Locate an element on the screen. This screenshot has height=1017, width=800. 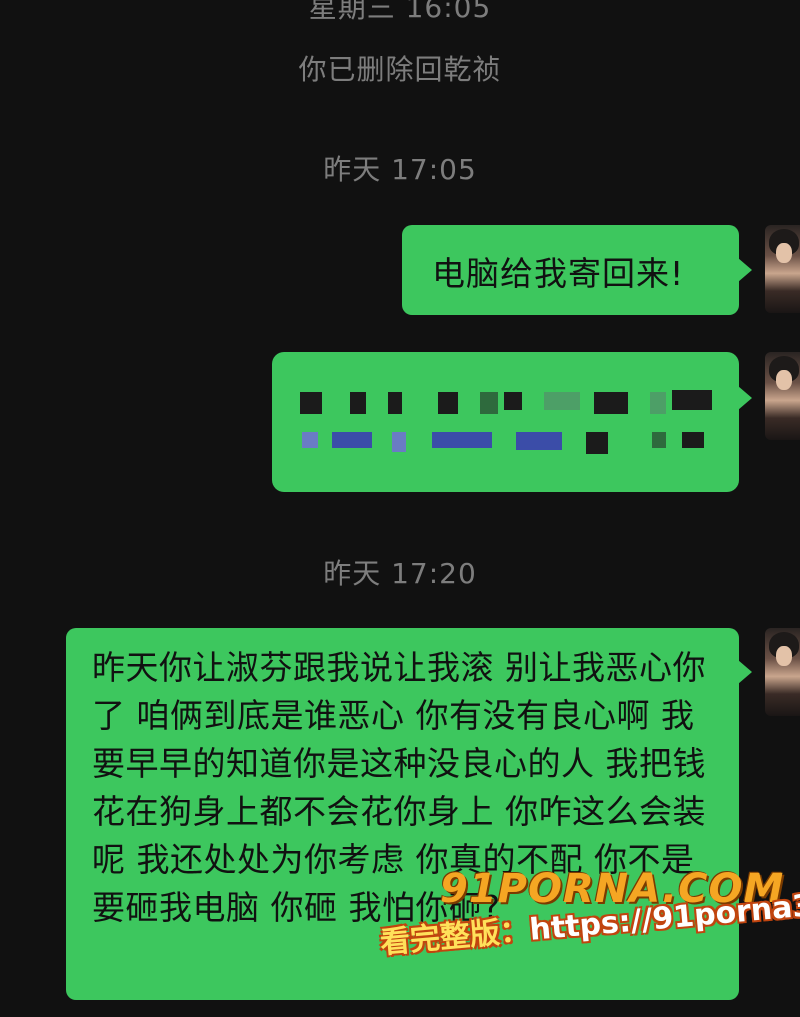
message-bubble-pixelated is located at coordinates (512, 422).